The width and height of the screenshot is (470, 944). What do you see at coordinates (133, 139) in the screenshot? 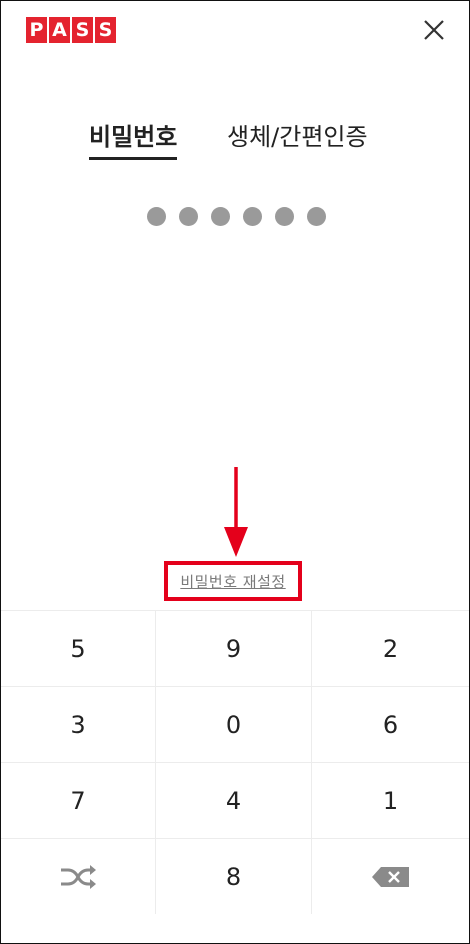
I see `tab-password: 비밀번호` at bounding box center [133, 139].